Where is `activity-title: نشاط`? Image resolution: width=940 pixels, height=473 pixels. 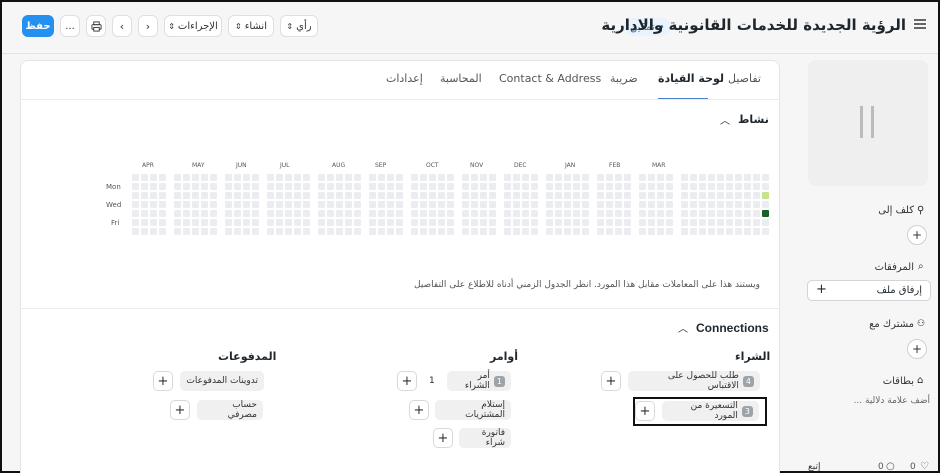 activity-title: نشاط is located at coordinates (753, 119).